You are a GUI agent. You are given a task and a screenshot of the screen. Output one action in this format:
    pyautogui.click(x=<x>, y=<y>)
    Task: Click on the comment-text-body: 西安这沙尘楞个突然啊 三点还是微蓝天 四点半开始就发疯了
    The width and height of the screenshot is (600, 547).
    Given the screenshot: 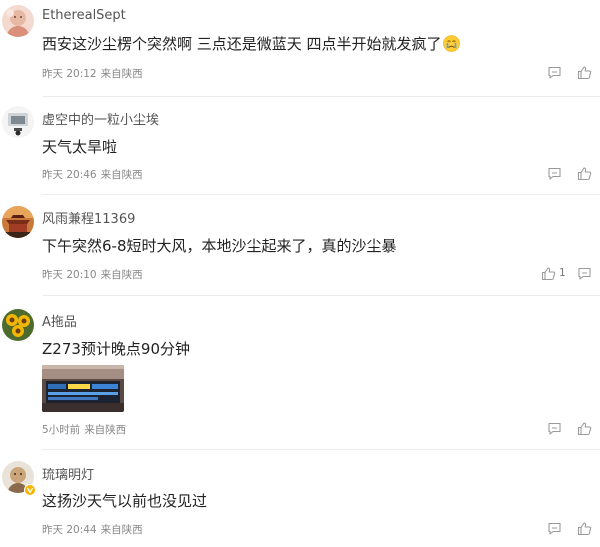 What is the action you would take?
    pyautogui.click(x=242, y=44)
    